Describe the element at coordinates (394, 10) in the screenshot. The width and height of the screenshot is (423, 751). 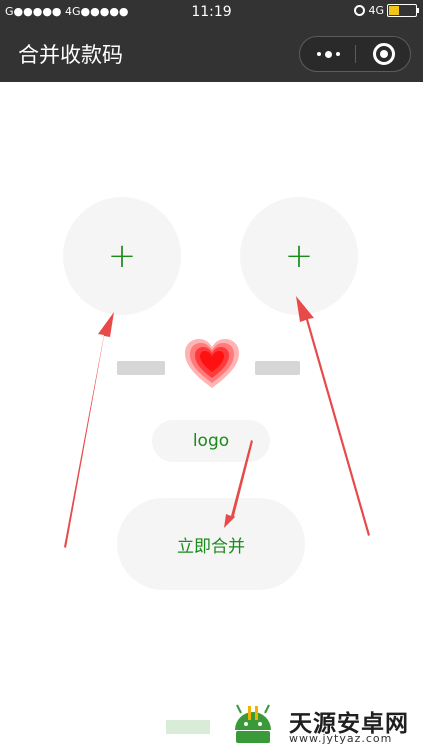
I see `battery-fill` at that location.